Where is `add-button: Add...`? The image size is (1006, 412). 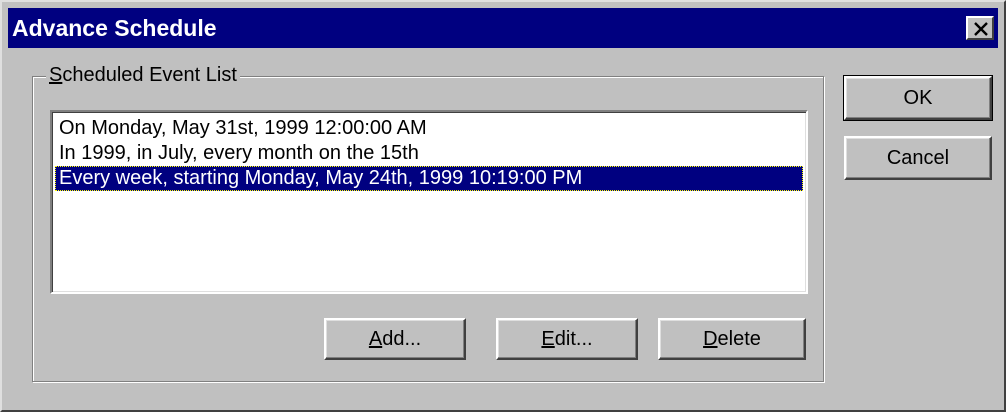
add-button: Add... is located at coordinates (395, 339).